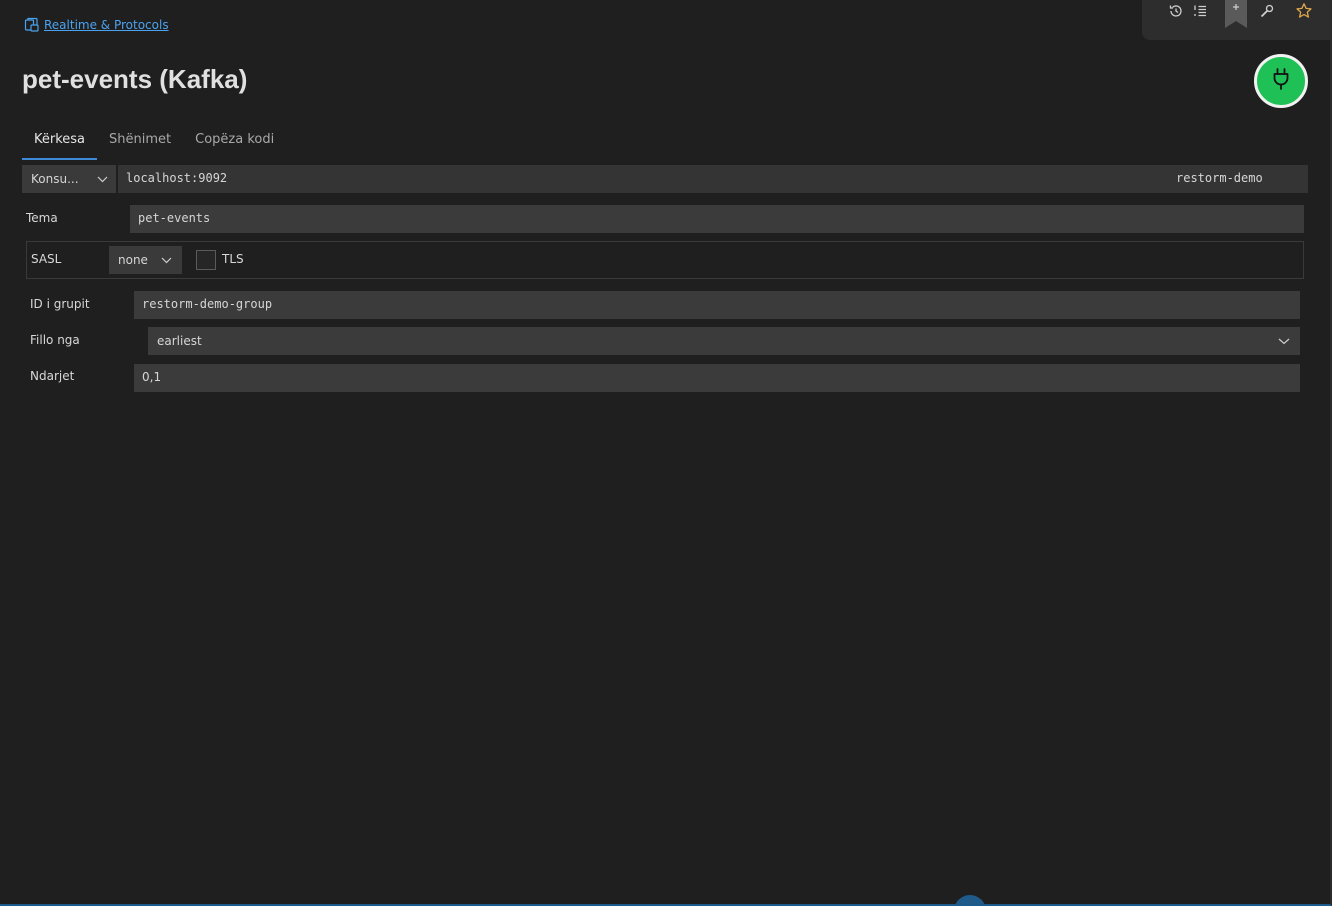 The image size is (1332, 906). What do you see at coordinates (206, 260) in the screenshot?
I see `tls-checkbox` at bounding box center [206, 260].